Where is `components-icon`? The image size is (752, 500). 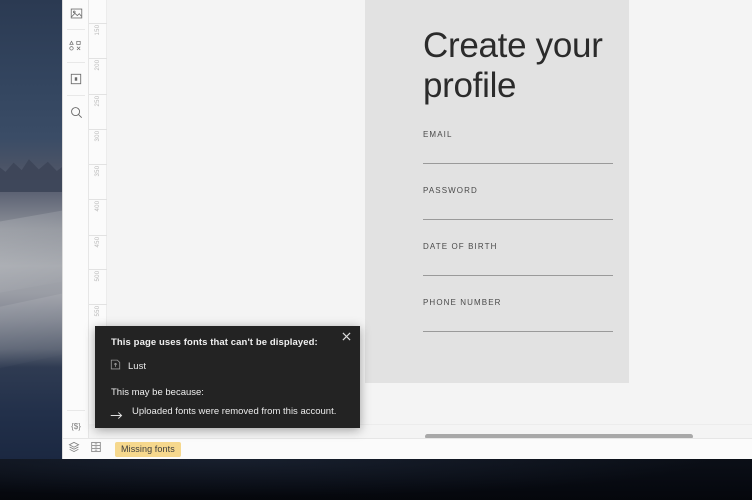
components-icon is located at coordinates (76, 46).